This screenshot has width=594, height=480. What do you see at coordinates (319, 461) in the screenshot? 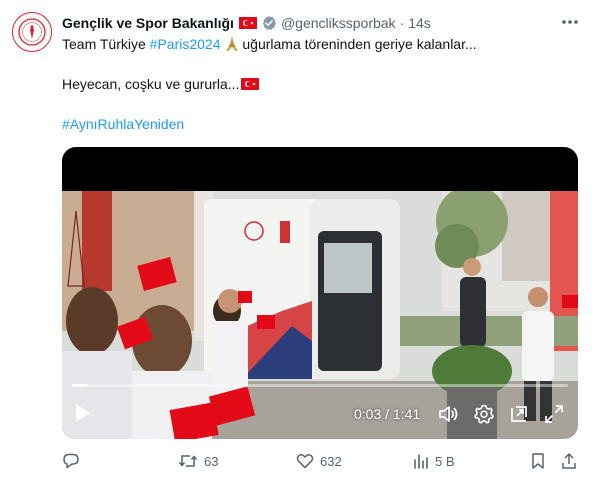
I see `like-button: 632` at bounding box center [319, 461].